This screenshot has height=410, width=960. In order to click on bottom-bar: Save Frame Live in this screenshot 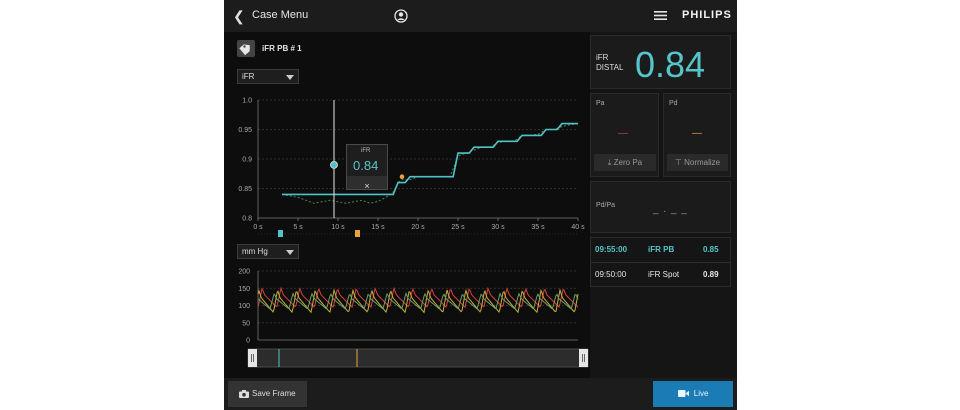, I will do `click(480, 394)`.